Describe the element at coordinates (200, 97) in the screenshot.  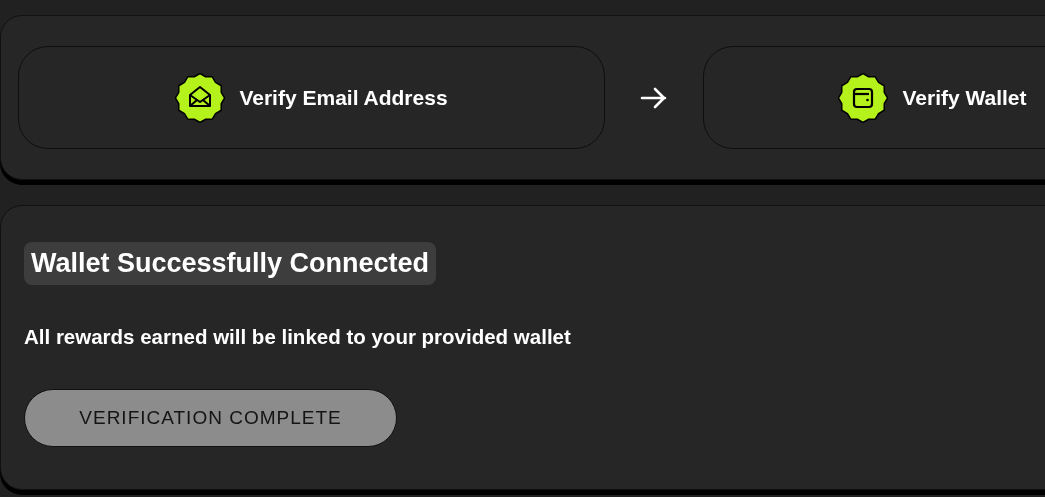
I see `envelope-badge-icon` at that location.